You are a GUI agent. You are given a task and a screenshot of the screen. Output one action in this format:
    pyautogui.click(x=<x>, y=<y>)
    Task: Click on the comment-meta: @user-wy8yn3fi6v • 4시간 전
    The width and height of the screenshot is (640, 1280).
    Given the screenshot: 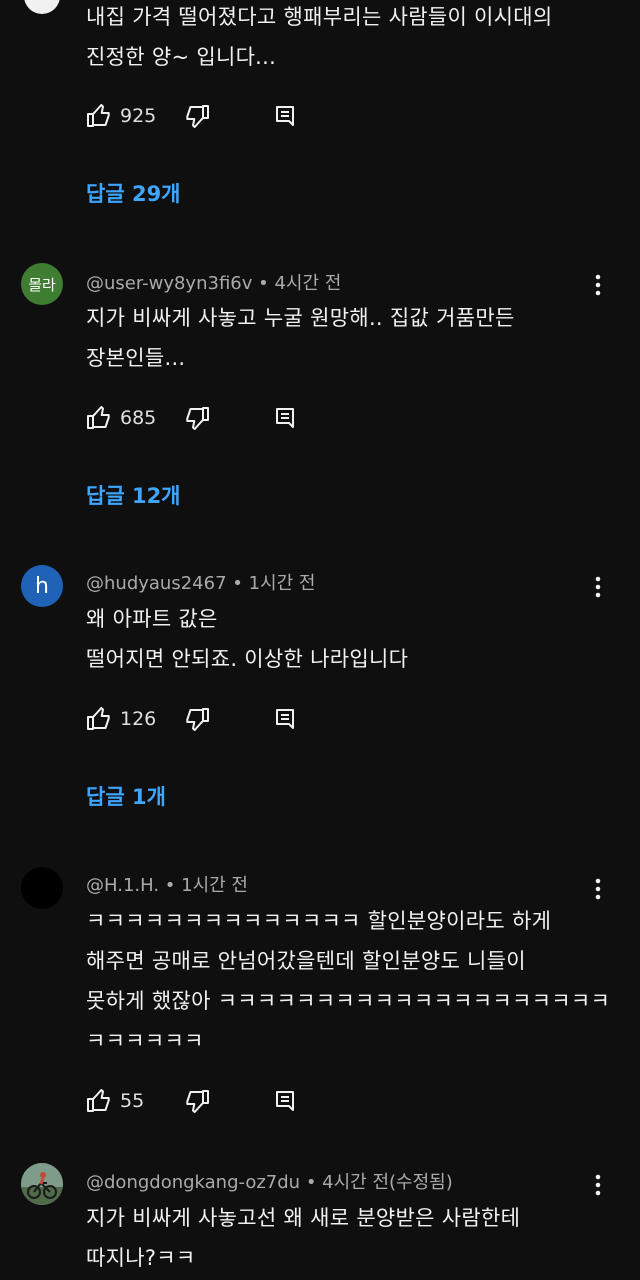 What is the action you would take?
    pyautogui.click(x=214, y=283)
    